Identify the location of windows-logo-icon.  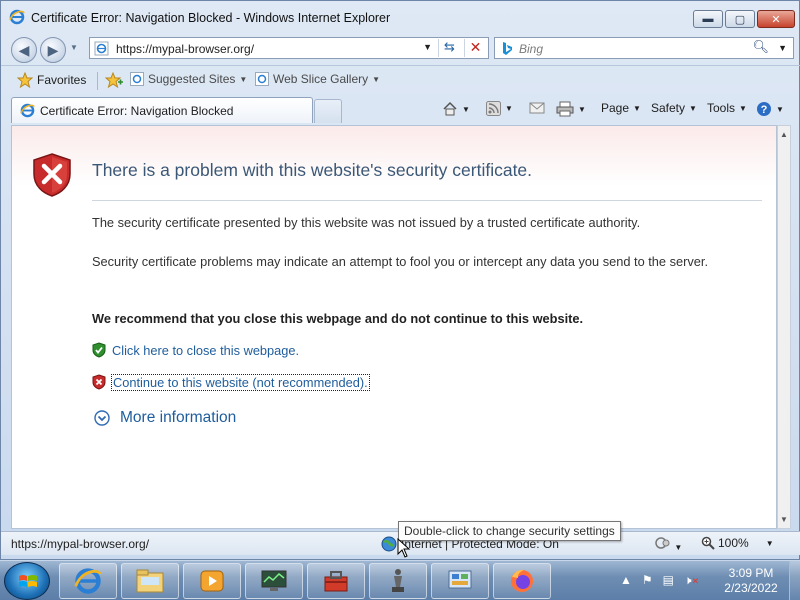
(28, 581).